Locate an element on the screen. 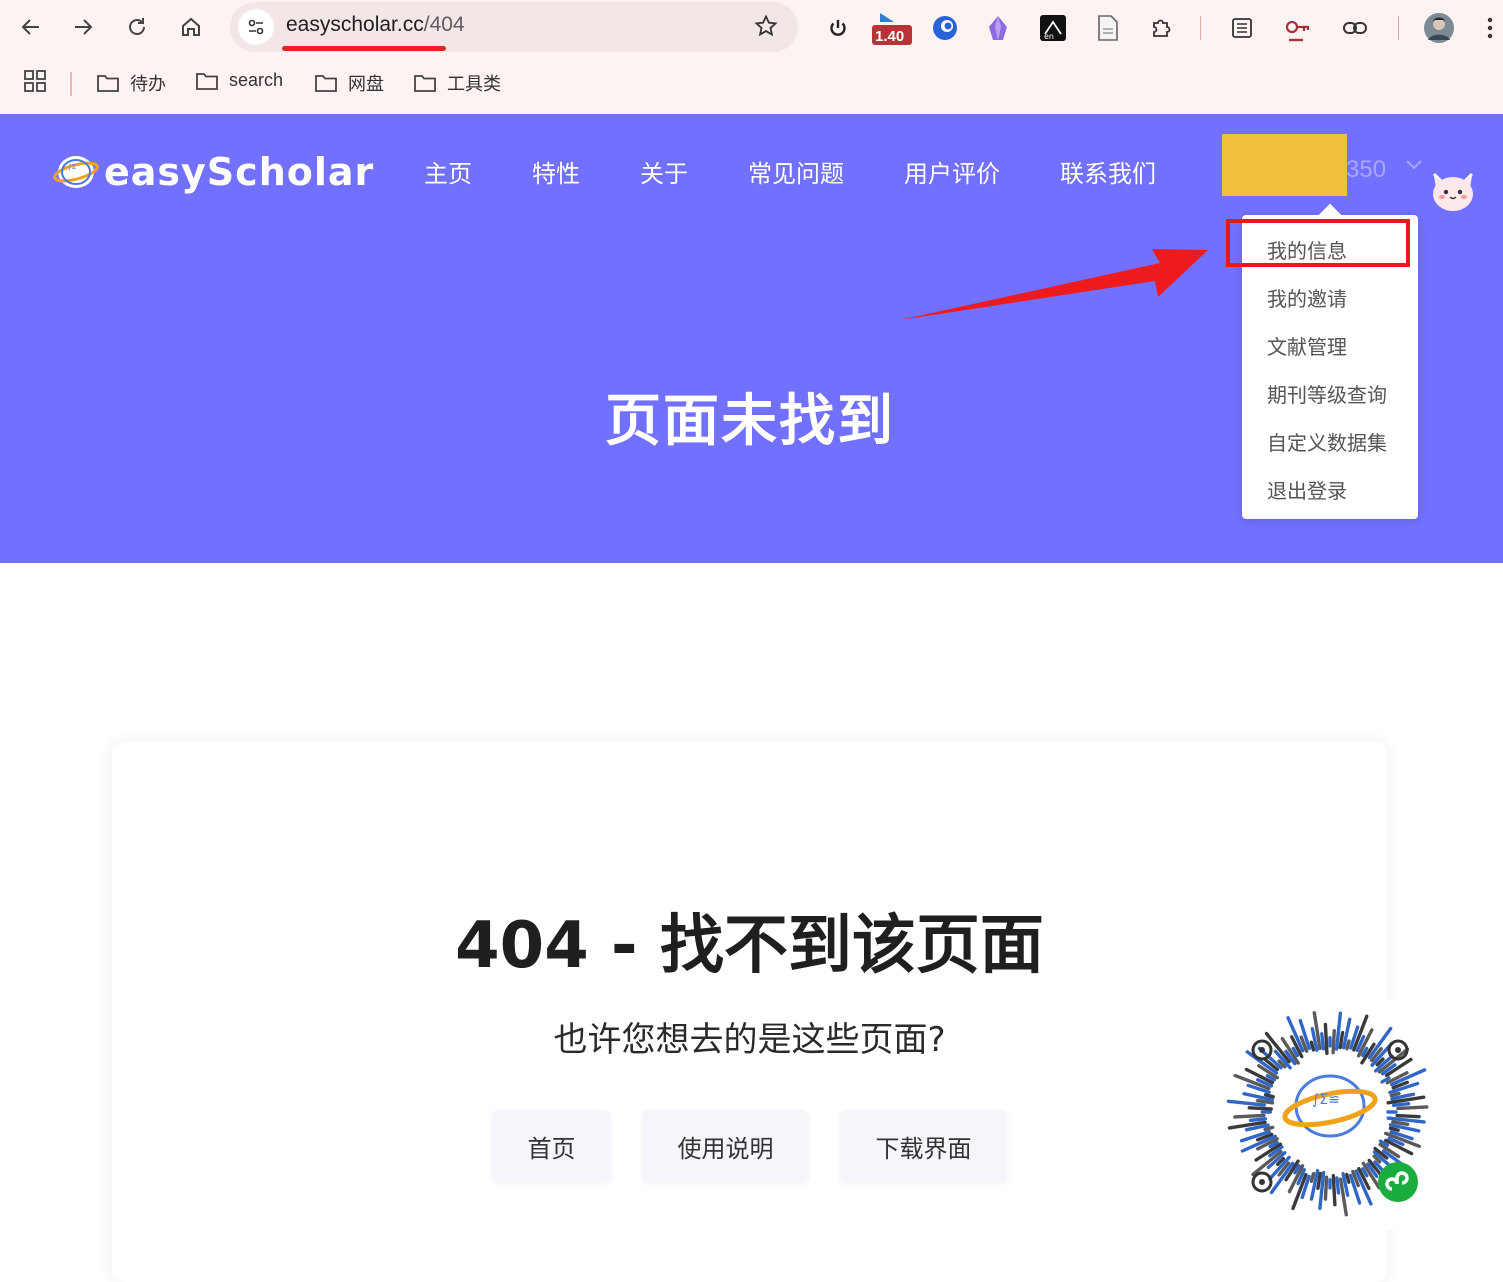  annotation-arrow-icon is located at coordinates (1054, 284).